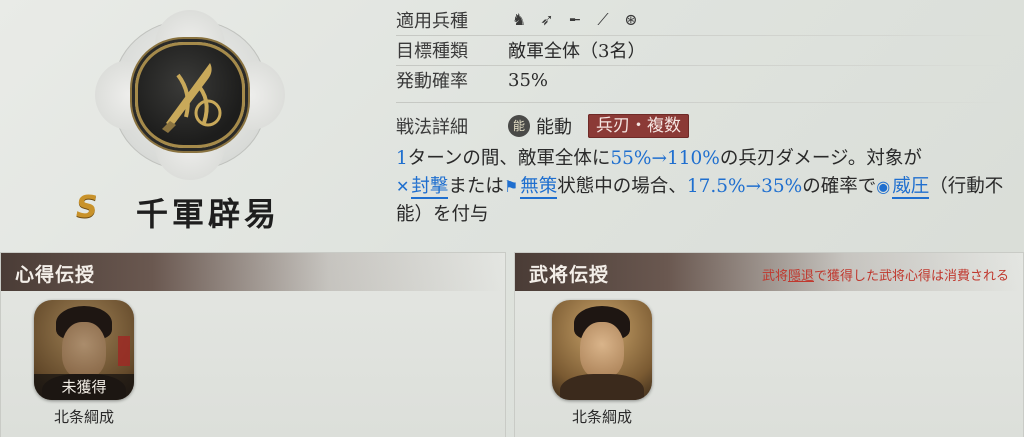 Image resolution: width=1024 pixels, height=437 pixels. I want to click on retire-note: 武将隠退で獲得した武将心得は消費される, so click(885, 274).